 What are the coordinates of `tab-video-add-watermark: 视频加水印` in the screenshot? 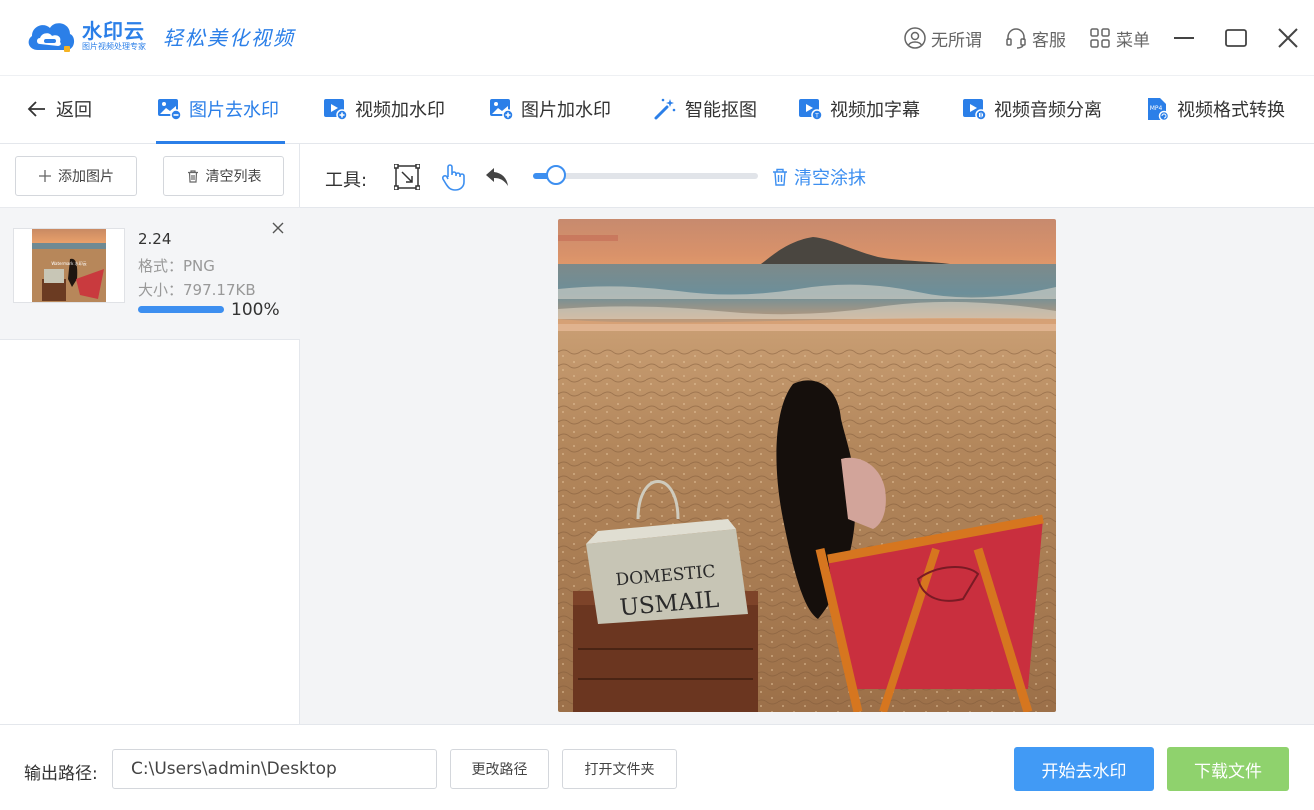 It's located at (384, 109).